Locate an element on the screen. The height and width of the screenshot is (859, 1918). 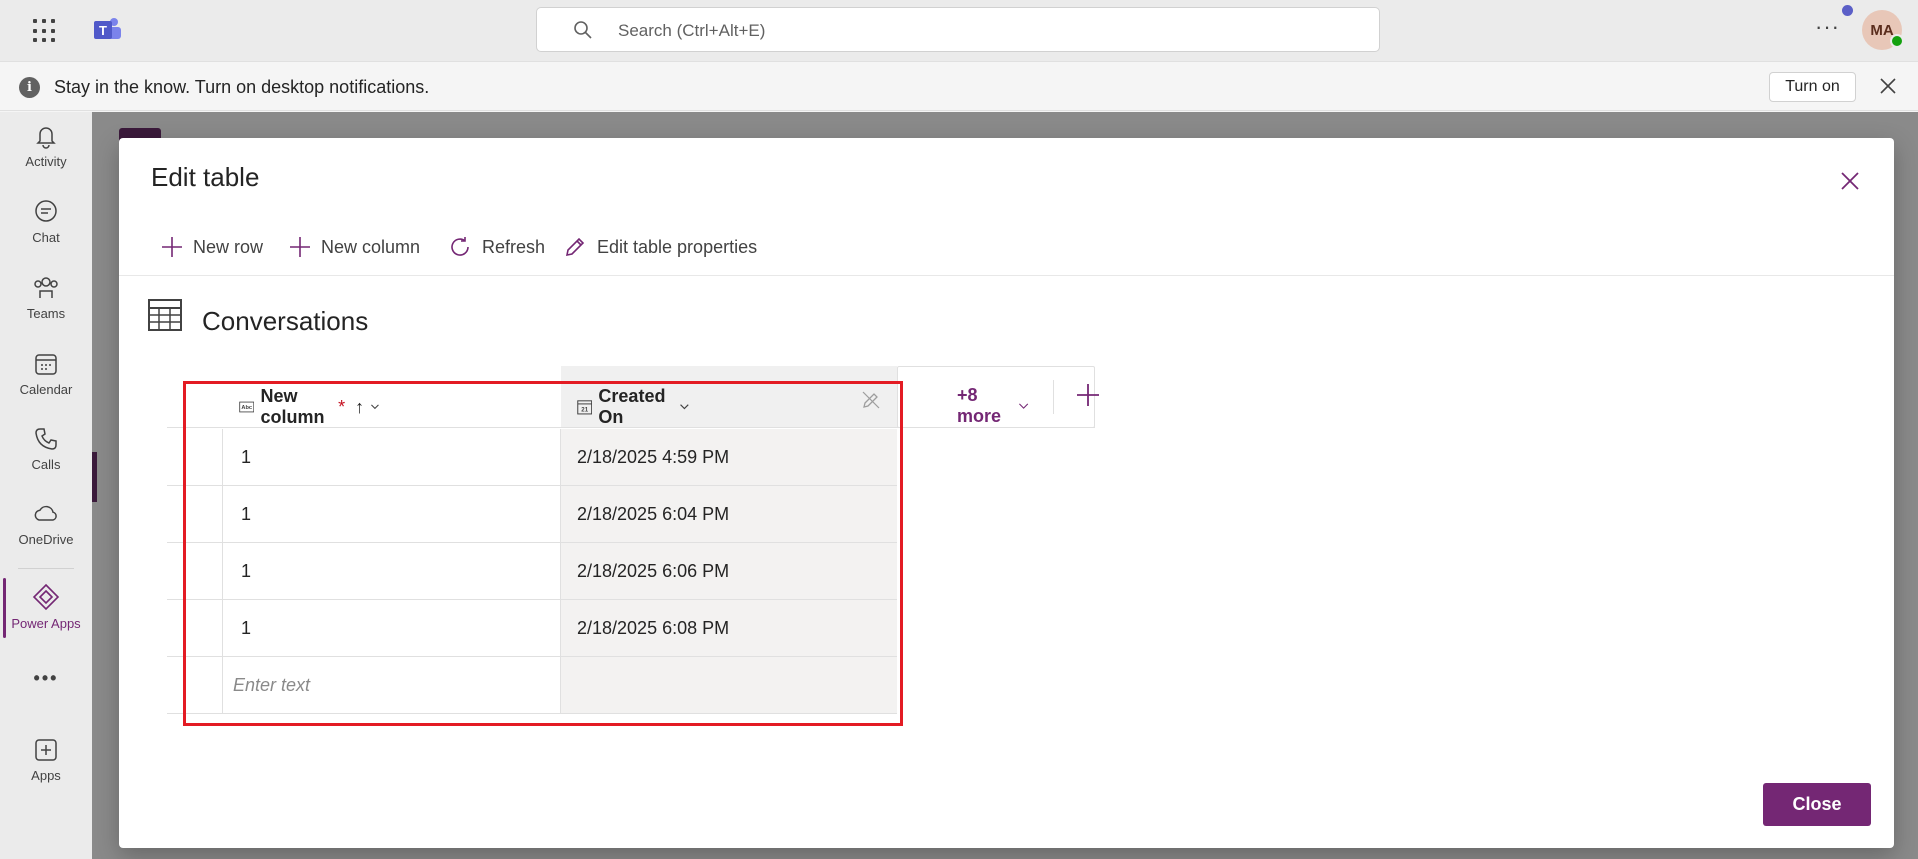
refresh-label: Refresh is located at coordinates (514, 246).